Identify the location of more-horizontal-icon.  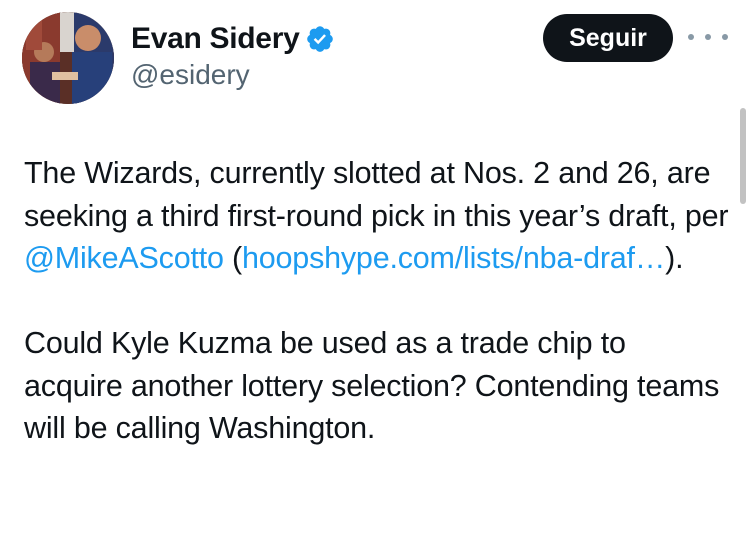
(708, 37).